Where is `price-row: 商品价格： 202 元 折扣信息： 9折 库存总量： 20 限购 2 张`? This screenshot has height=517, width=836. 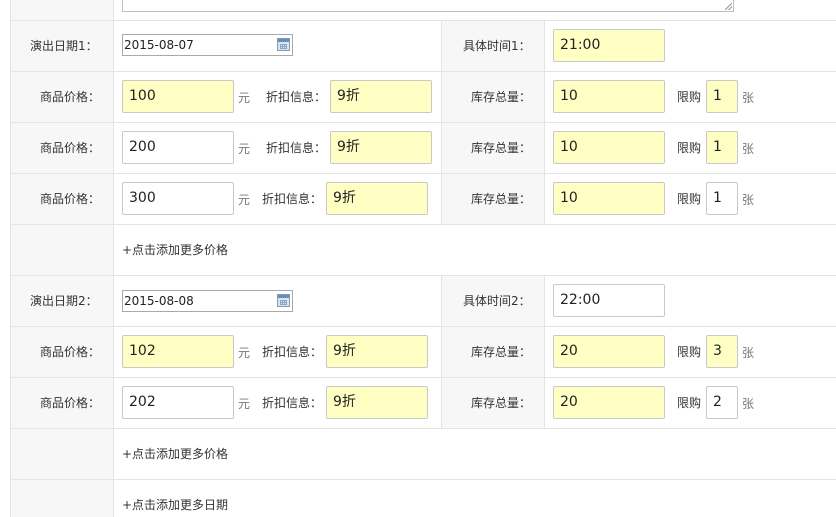 price-row: 商品价格： 202 元 折扣信息： 9折 库存总量： 20 限购 2 张 is located at coordinates (423, 403).